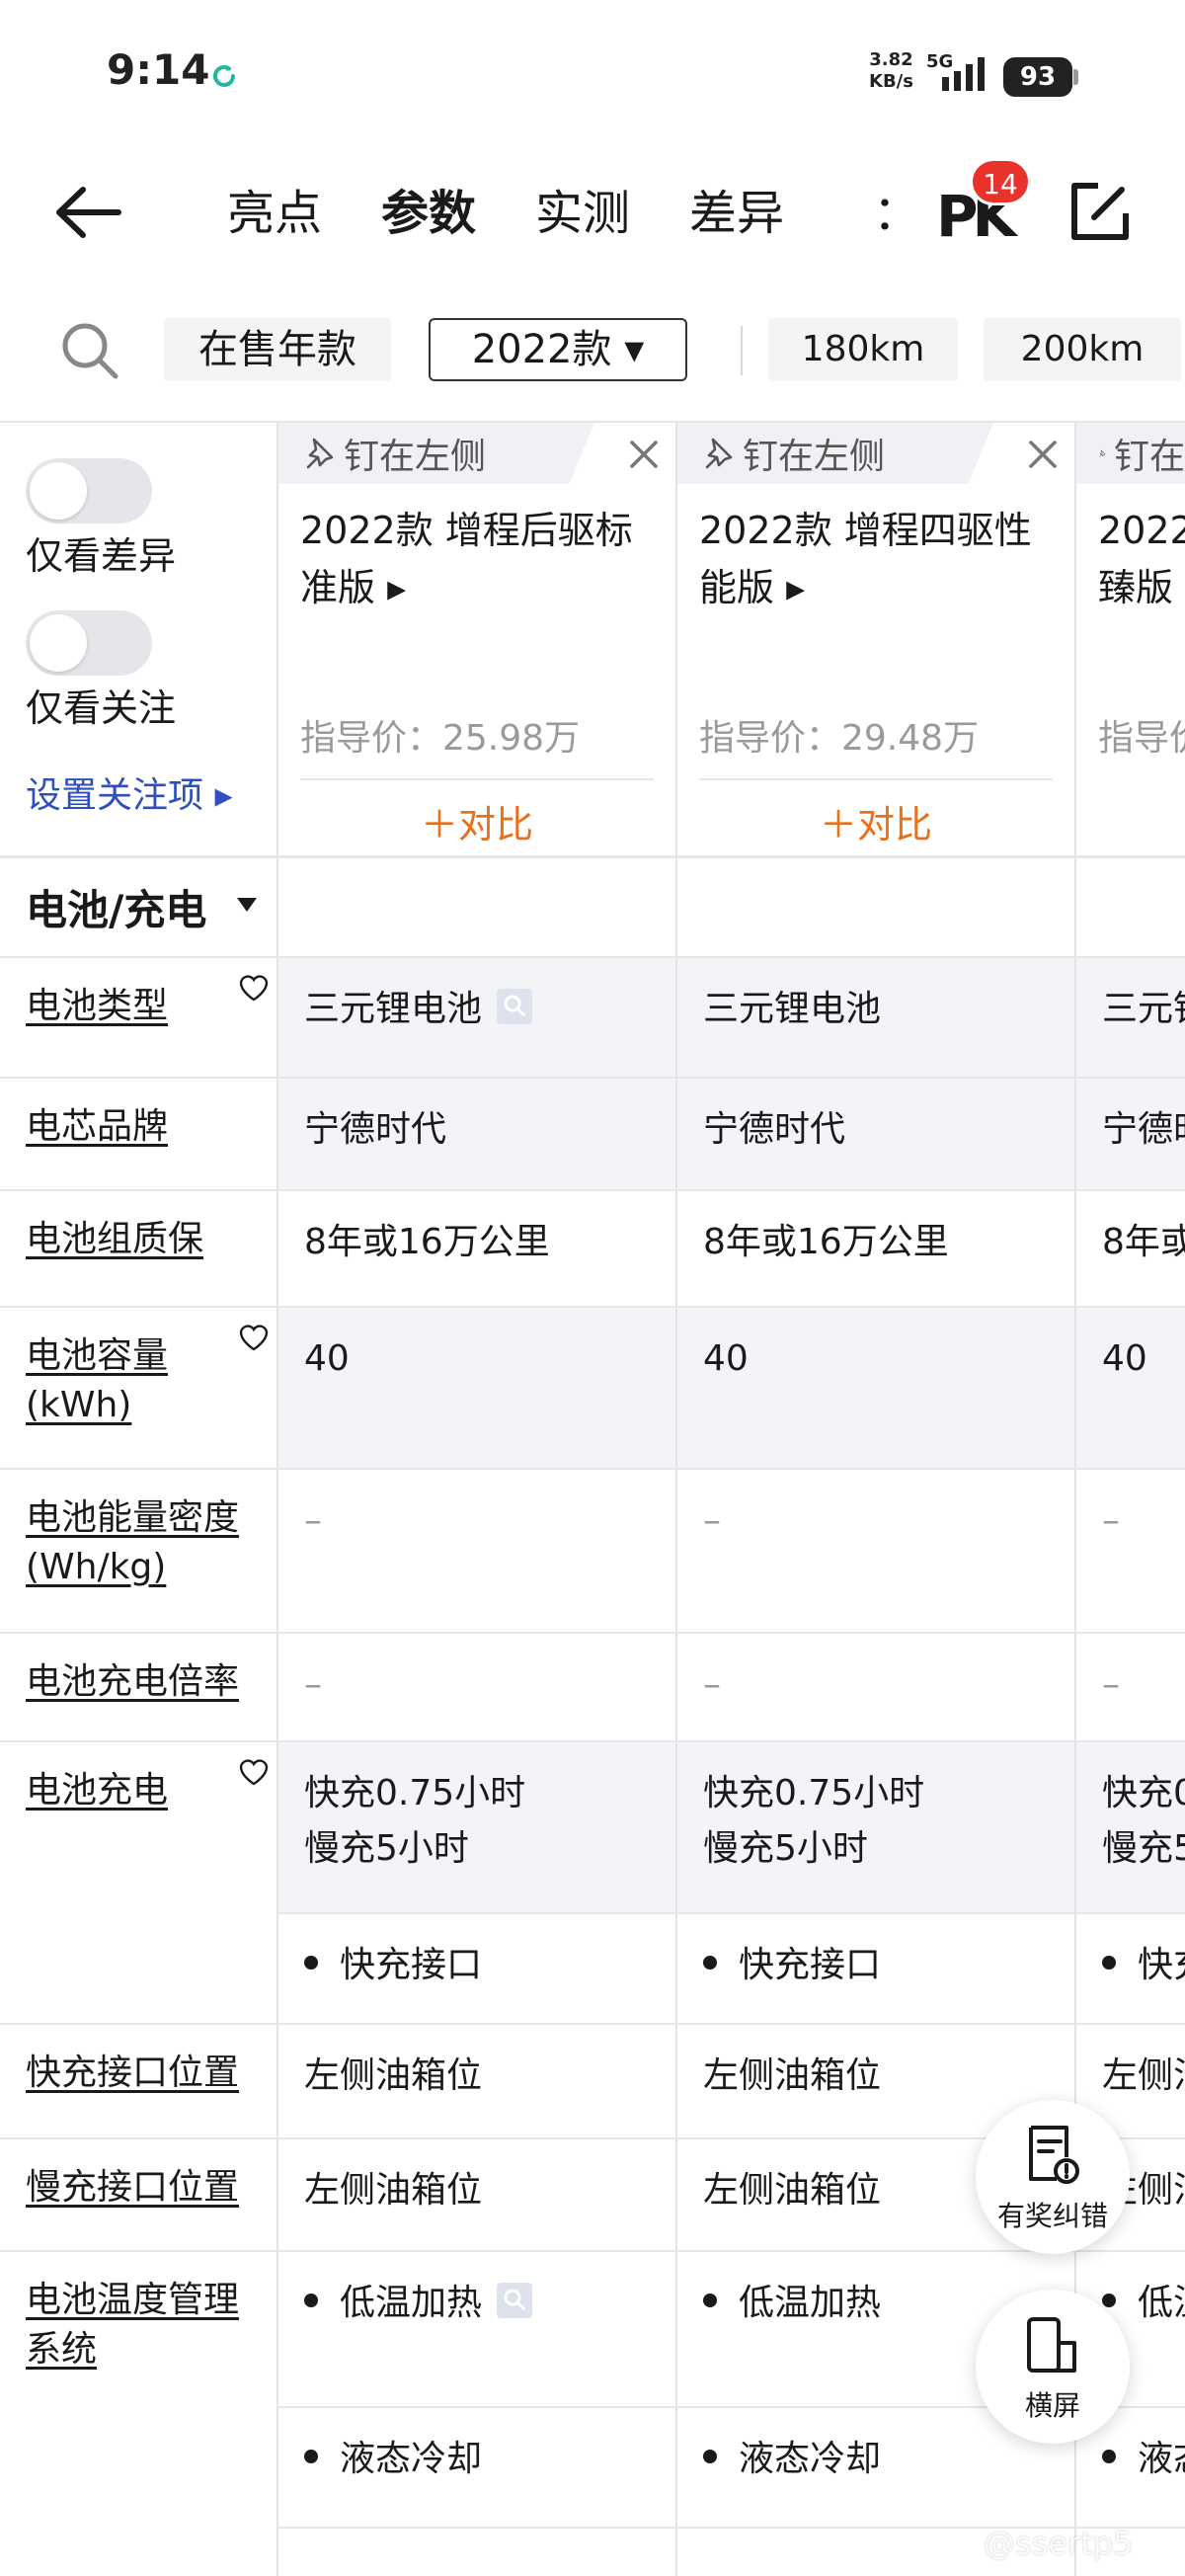  What do you see at coordinates (477, 2329) in the screenshot?
I see `param-cell: 低温加热` at bounding box center [477, 2329].